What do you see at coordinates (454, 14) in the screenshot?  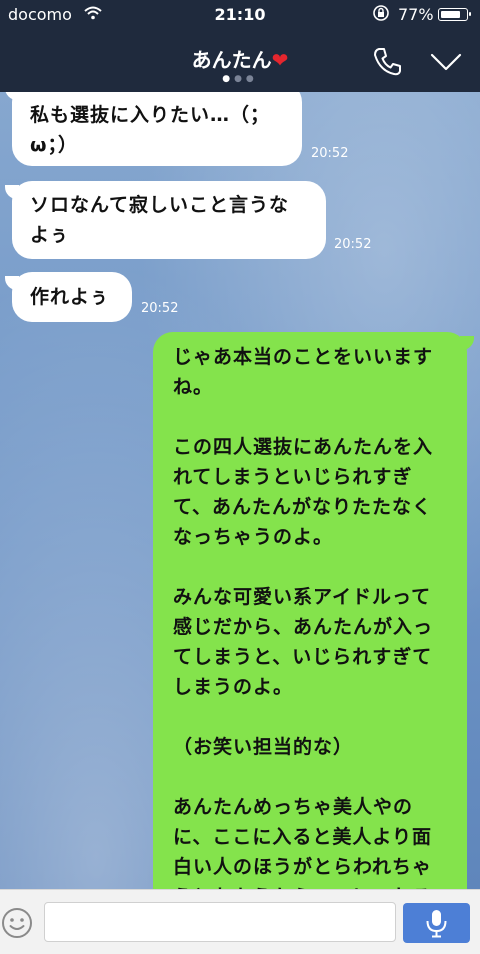 I see `battery-icon` at bounding box center [454, 14].